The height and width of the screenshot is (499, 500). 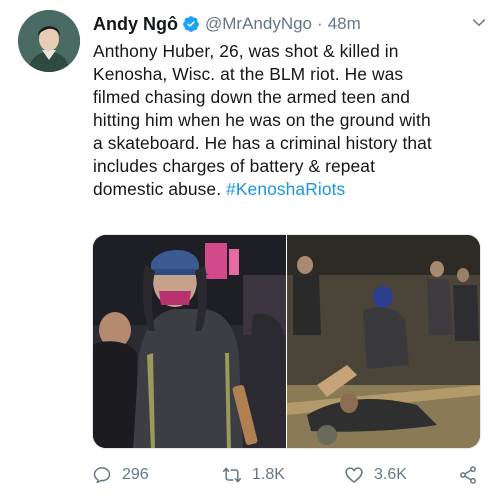 I want to click on avatar, so click(x=49, y=41).